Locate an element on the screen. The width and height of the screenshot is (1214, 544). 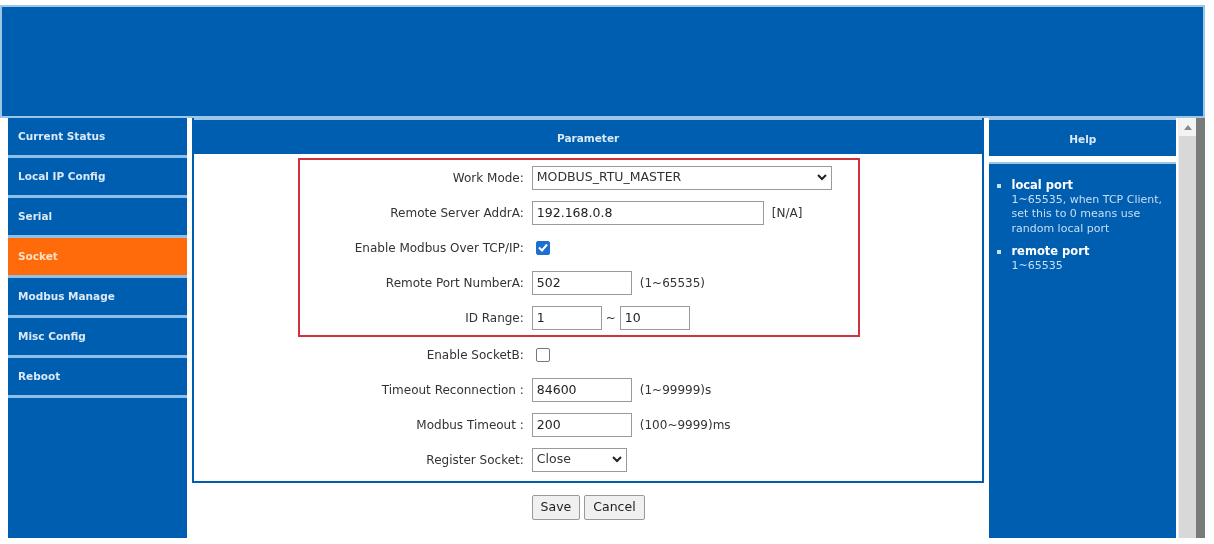
field-hint: (1~65535) is located at coordinates (672, 283).